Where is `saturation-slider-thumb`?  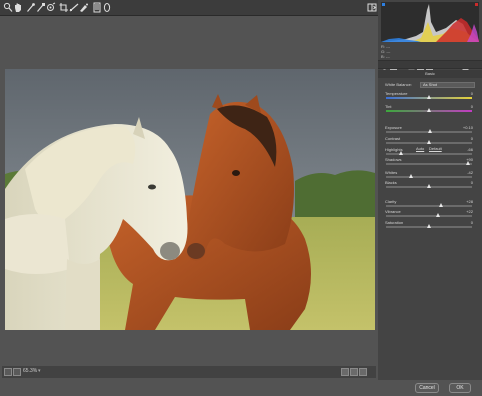 saturation-slider-thumb is located at coordinates (429, 226).